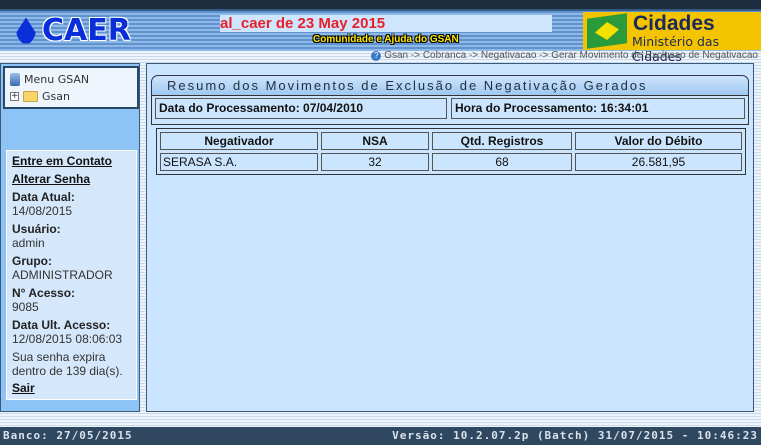 The image size is (761, 445). What do you see at coordinates (62, 275) in the screenshot?
I see `group-value: ADMINISTRADOR` at bounding box center [62, 275].